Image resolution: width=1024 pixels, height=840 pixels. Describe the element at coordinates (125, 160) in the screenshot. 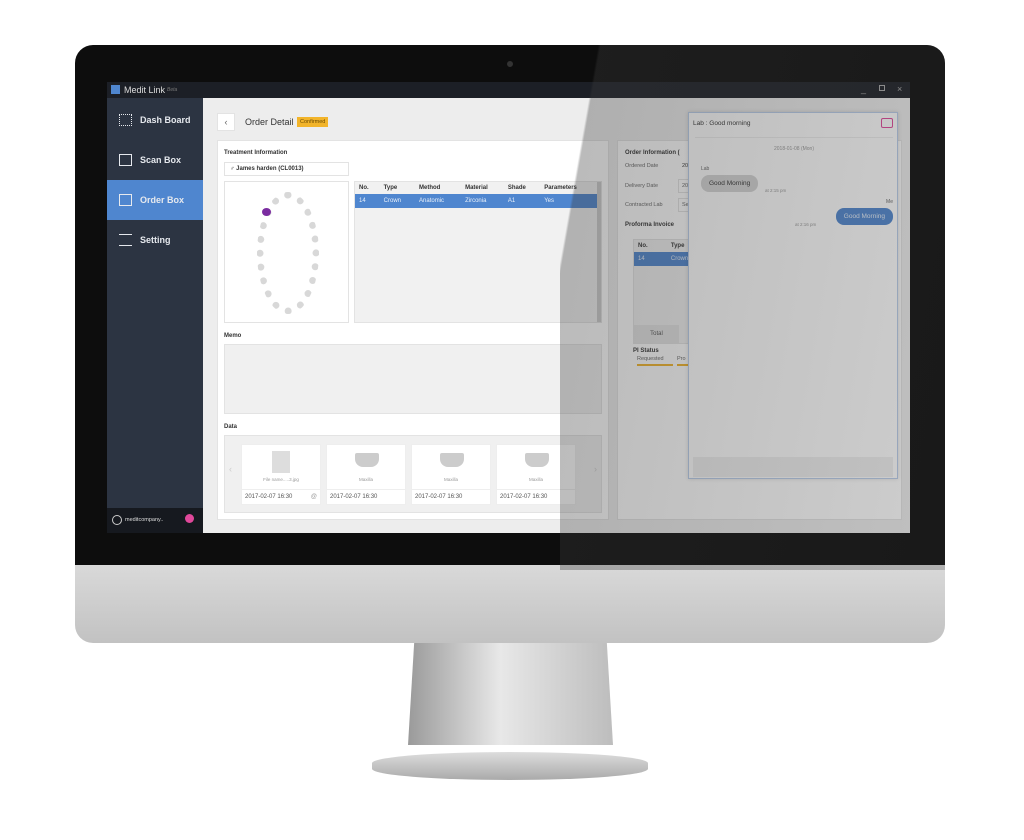

I see `scan-icon` at that location.